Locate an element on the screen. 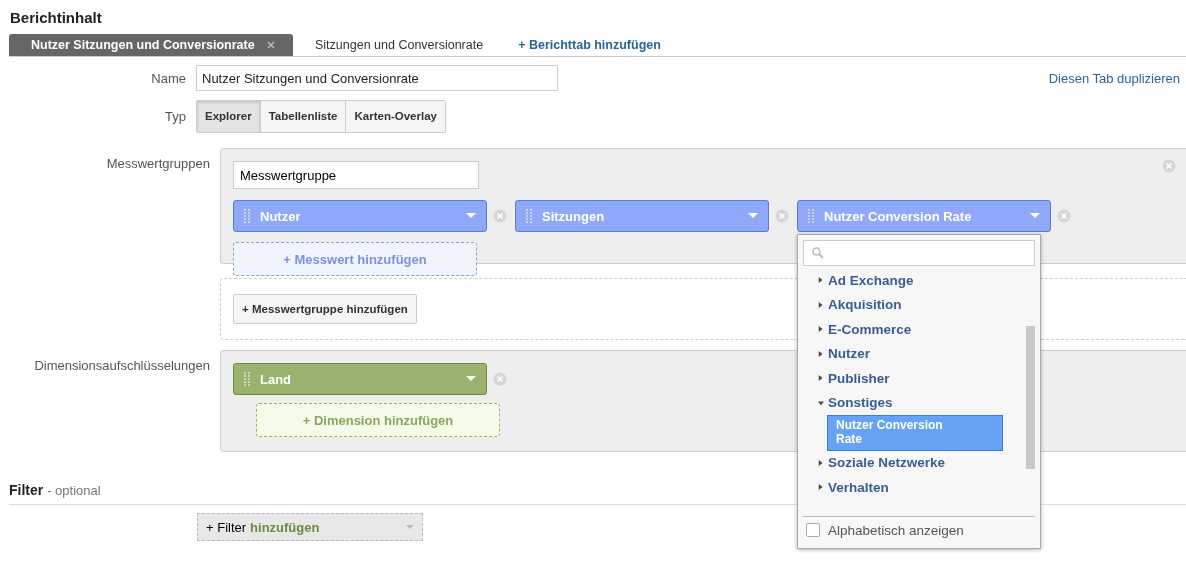 The image size is (1186, 573). checkbox is located at coordinates (813, 530).